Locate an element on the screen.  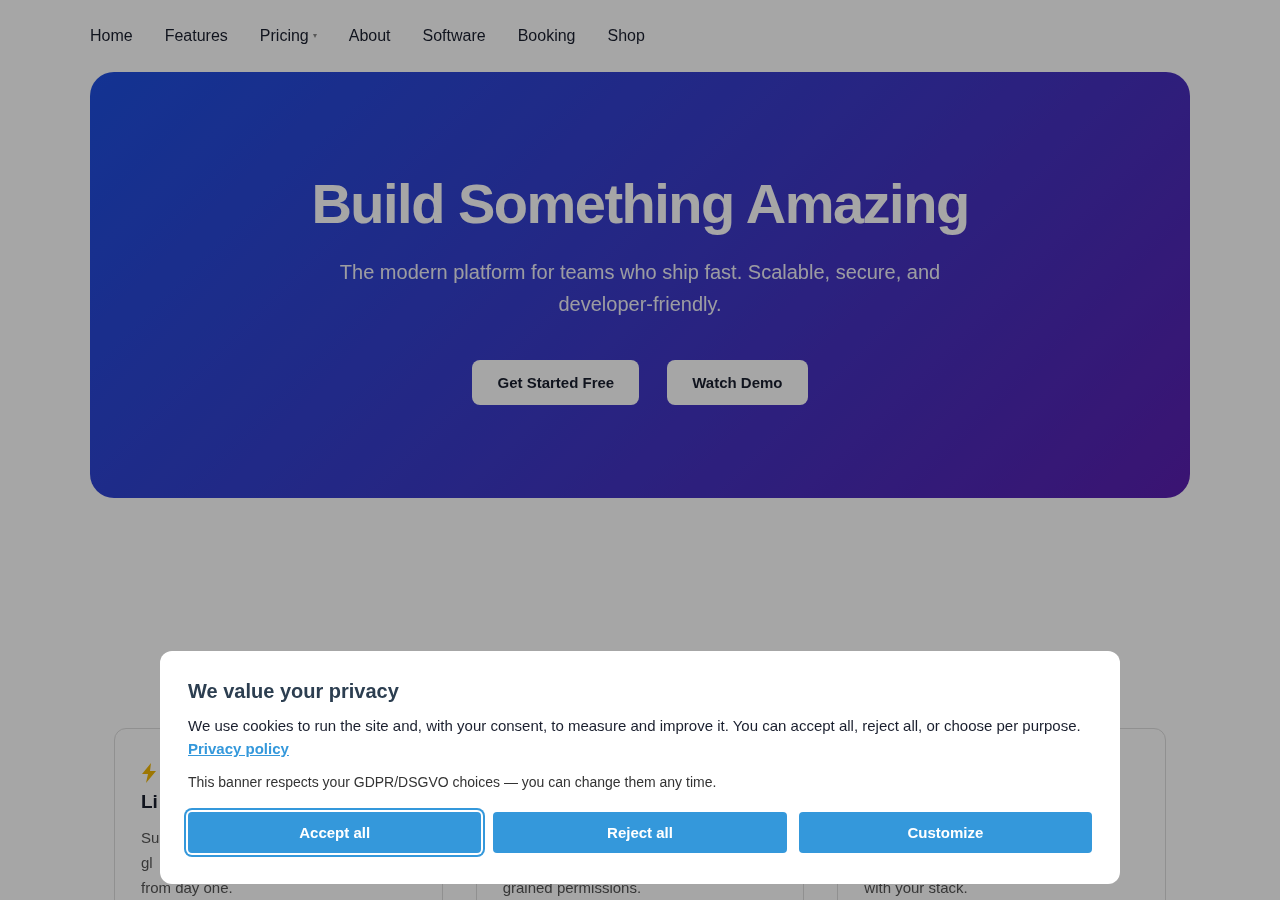
hero-subtitle: The modern platform for teams who ship fast. Scalable, secure, and developer-friendly. is located at coordinates (640, 288).